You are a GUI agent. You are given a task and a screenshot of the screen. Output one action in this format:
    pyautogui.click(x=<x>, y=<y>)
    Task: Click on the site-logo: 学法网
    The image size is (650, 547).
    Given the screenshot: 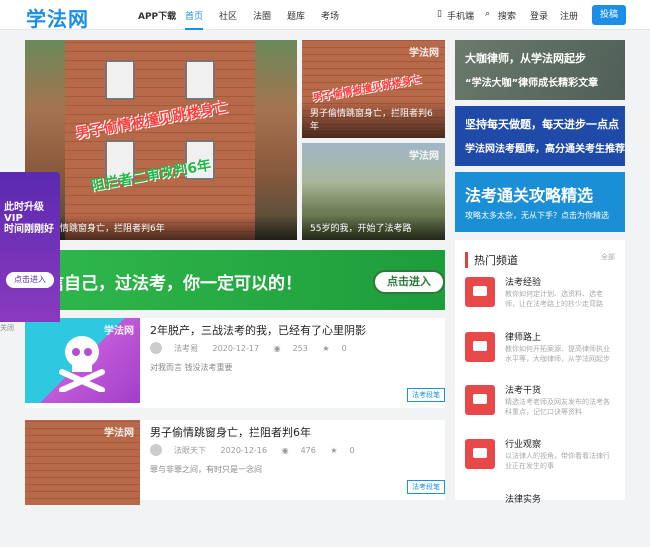 What is the action you would take?
    pyautogui.click(x=57, y=17)
    